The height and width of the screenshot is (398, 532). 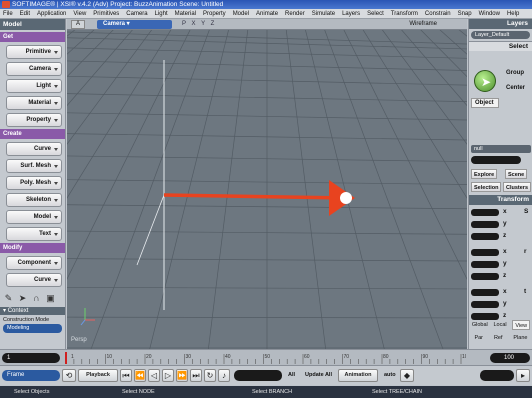 What do you see at coordinates (32, 134) in the screenshot?
I see `section-create: Create` at bounding box center [32, 134].